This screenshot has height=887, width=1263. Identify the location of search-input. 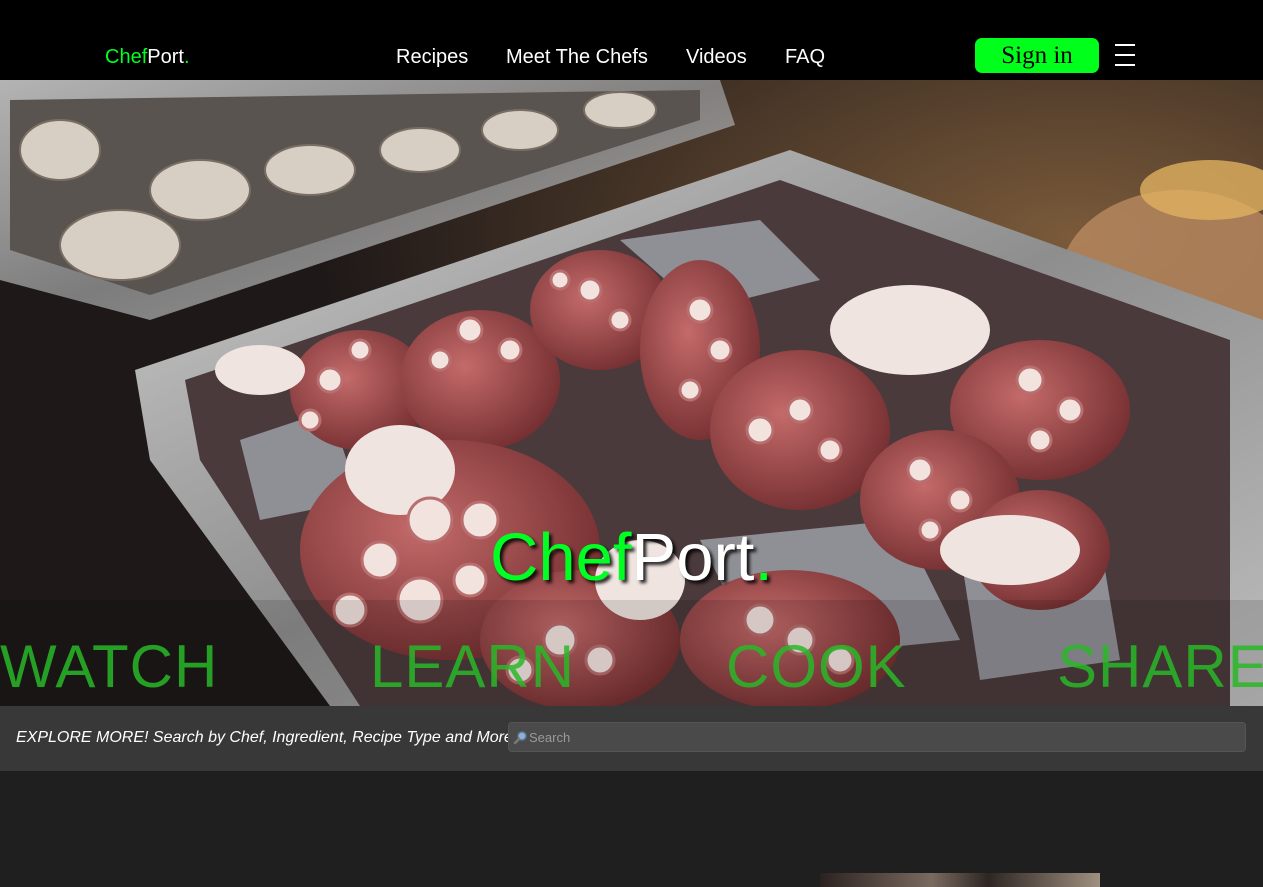
(879, 737).